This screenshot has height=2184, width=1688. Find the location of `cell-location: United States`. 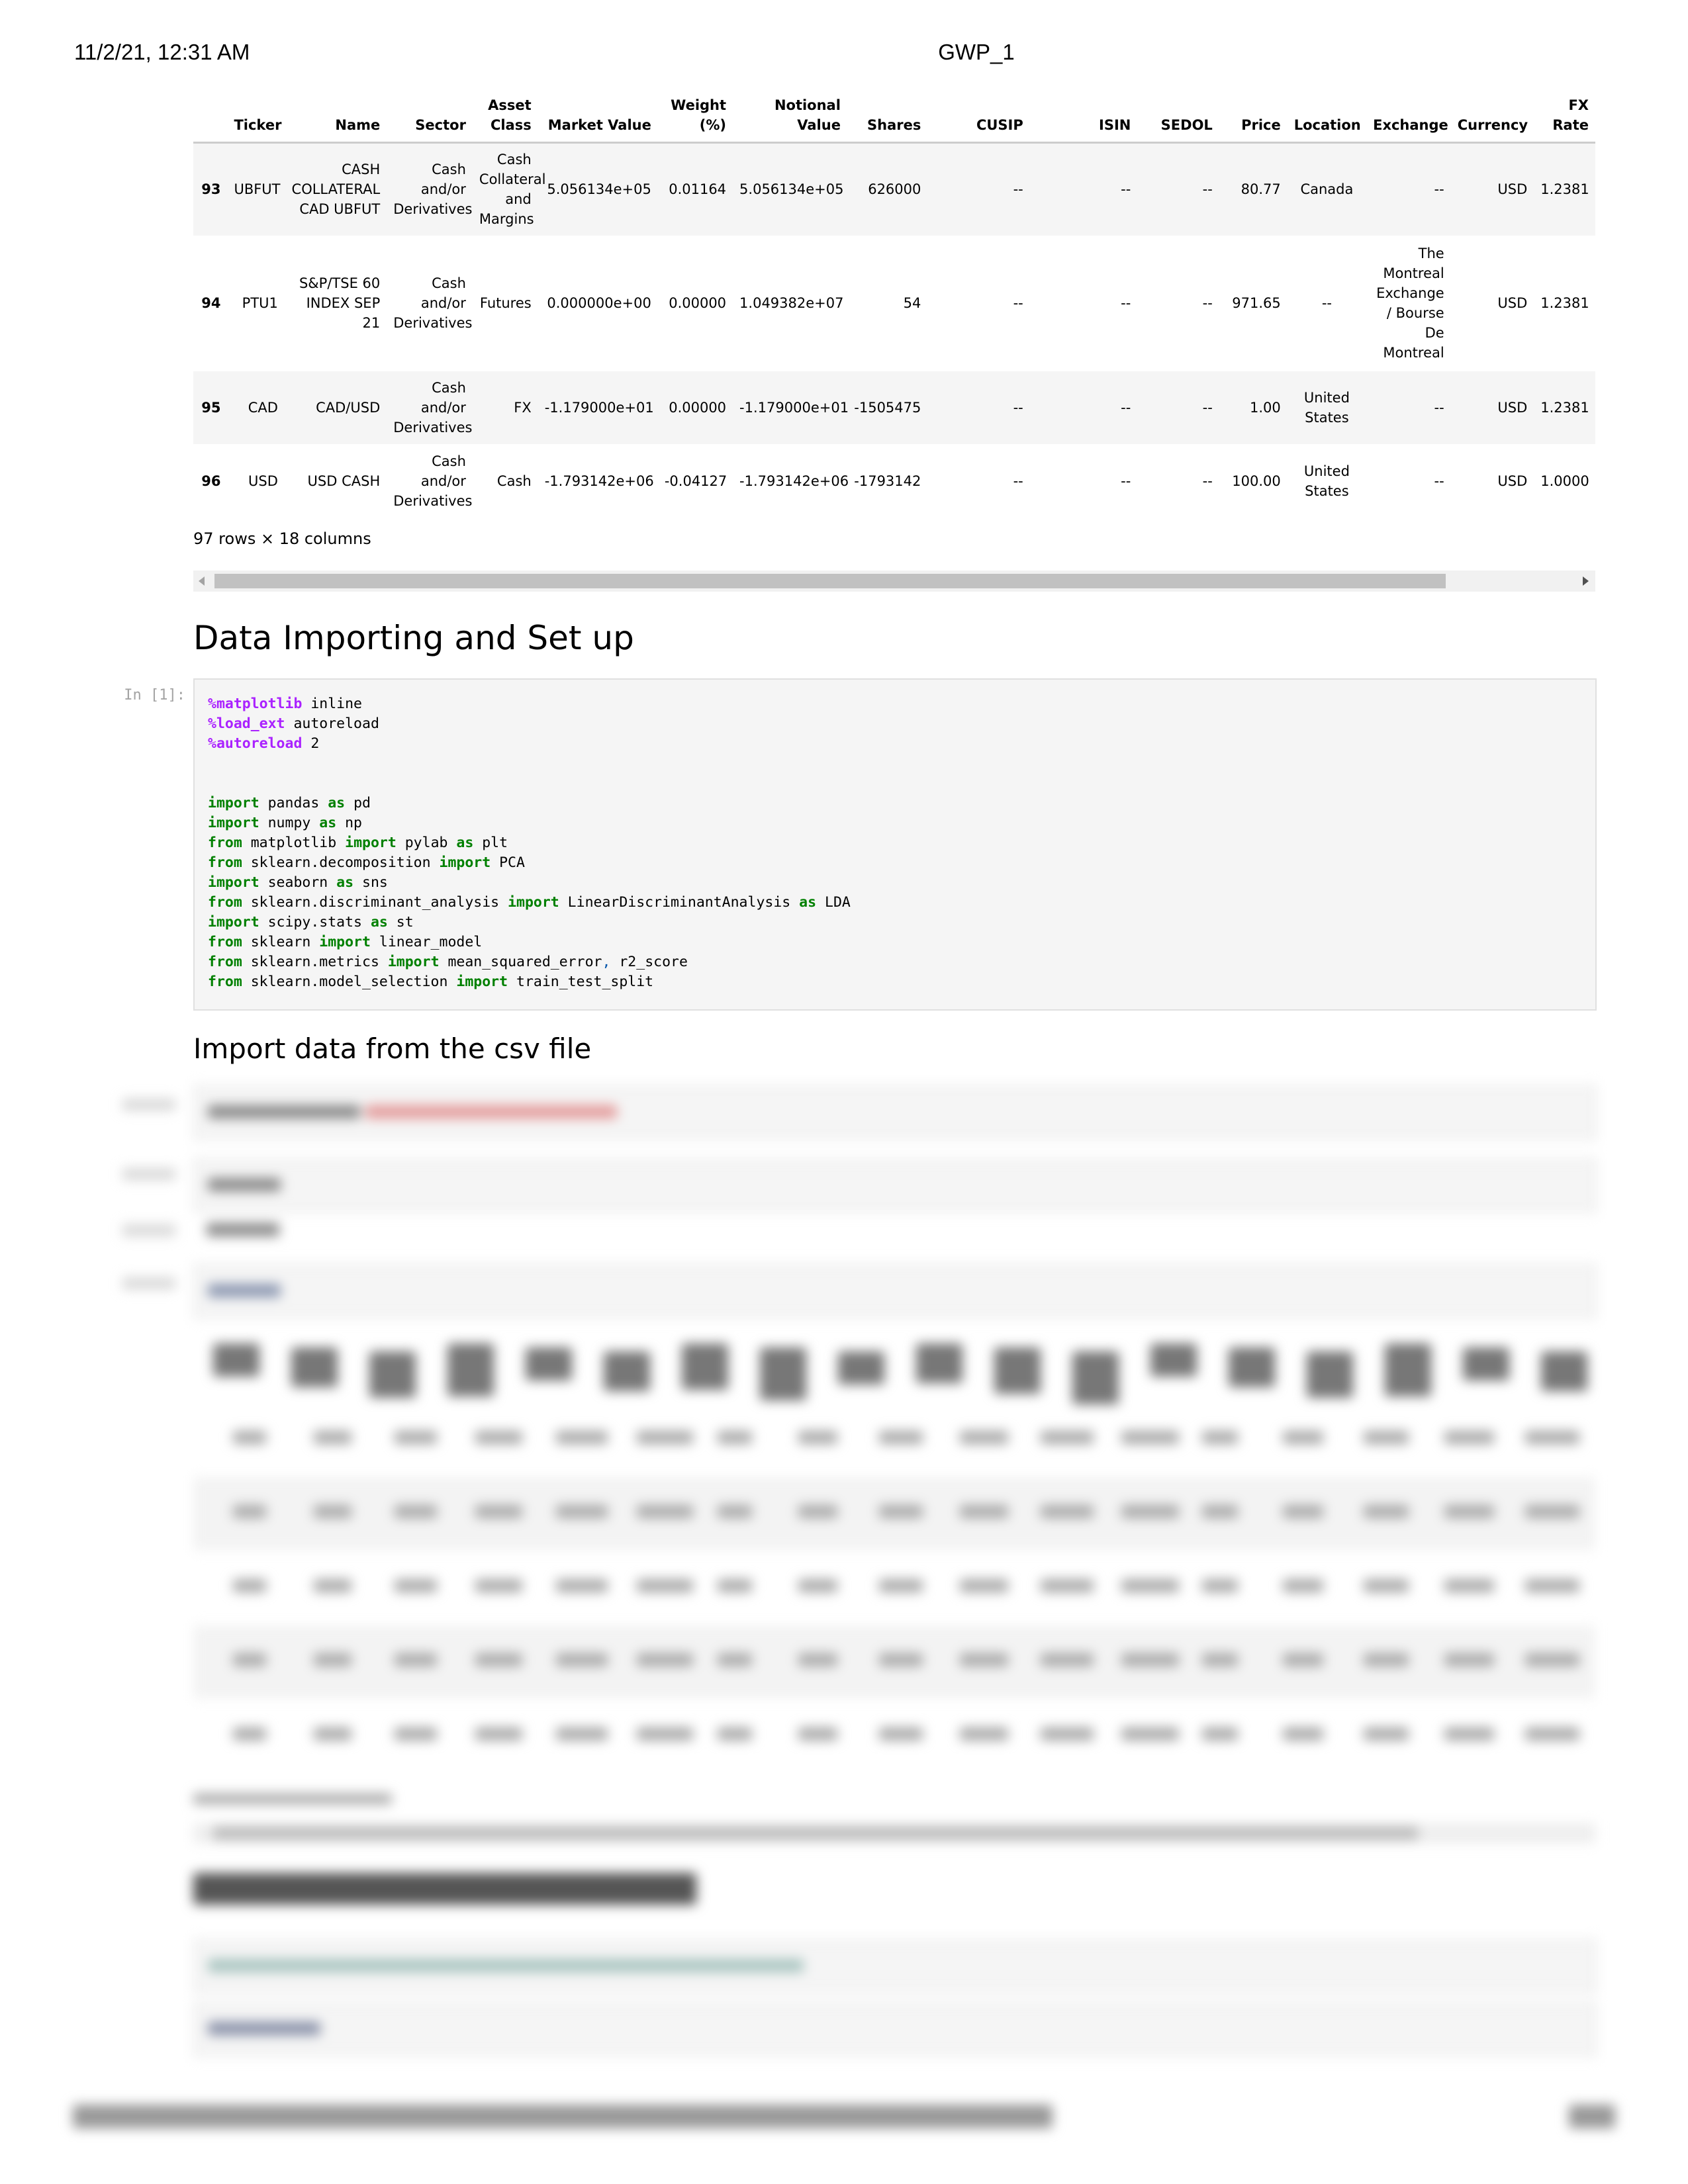

cell-location: United States is located at coordinates (1326, 407).